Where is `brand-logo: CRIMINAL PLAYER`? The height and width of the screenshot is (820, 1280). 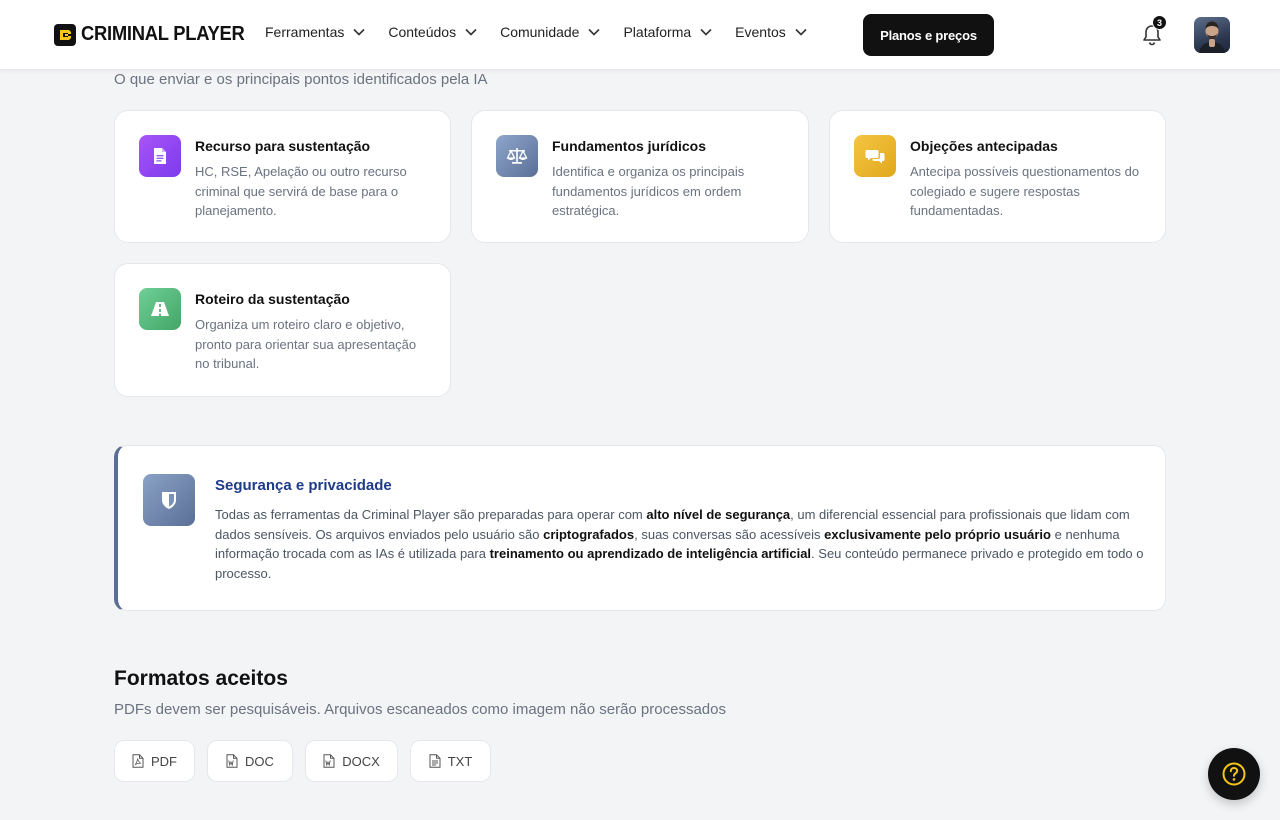 brand-logo: CRIMINAL PLAYER is located at coordinates (156, 34).